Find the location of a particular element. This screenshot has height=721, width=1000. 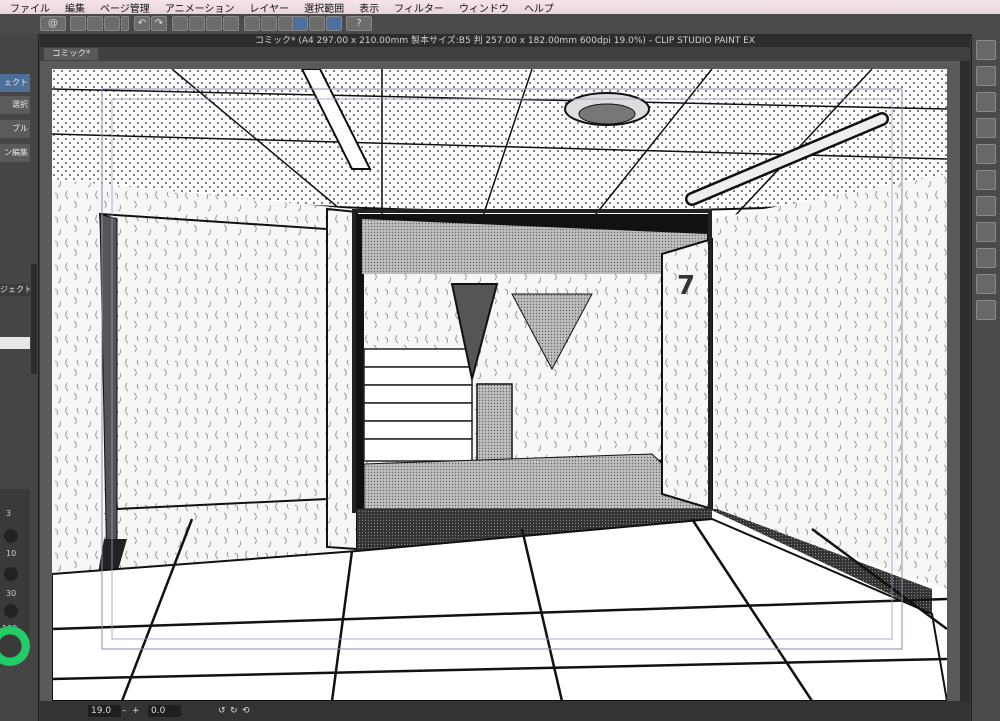

save-icon is located at coordinates (112, 23).